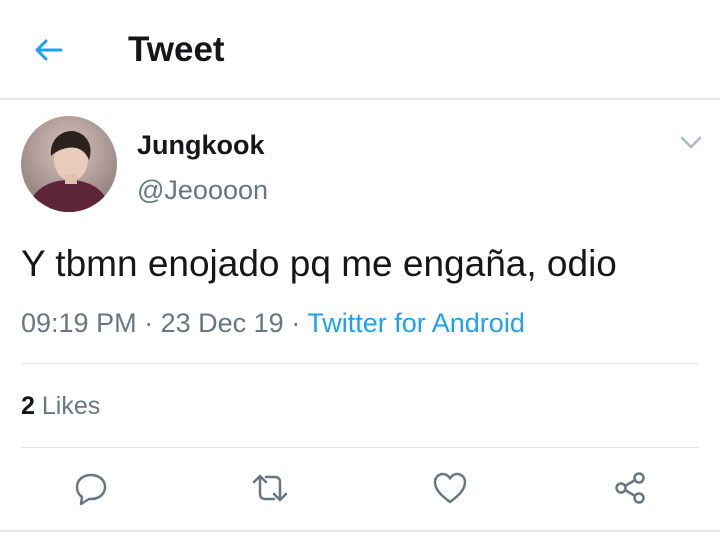 This screenshot has width=720, height=535. I want to click on like-button, so click(450, 488).